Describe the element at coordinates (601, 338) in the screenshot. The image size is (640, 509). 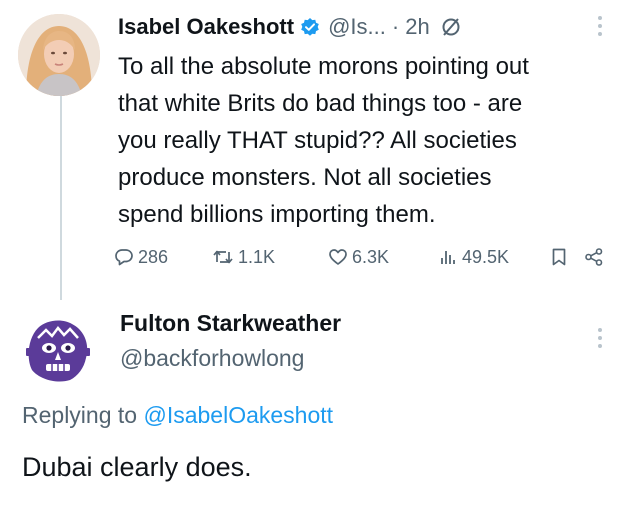
I see `reply-more-icon` at that location.